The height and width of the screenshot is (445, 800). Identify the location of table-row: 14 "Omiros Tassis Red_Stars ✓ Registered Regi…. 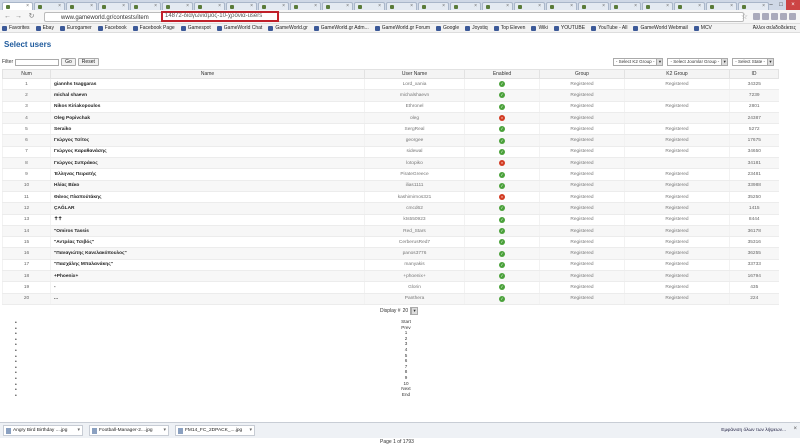
(390, 231).